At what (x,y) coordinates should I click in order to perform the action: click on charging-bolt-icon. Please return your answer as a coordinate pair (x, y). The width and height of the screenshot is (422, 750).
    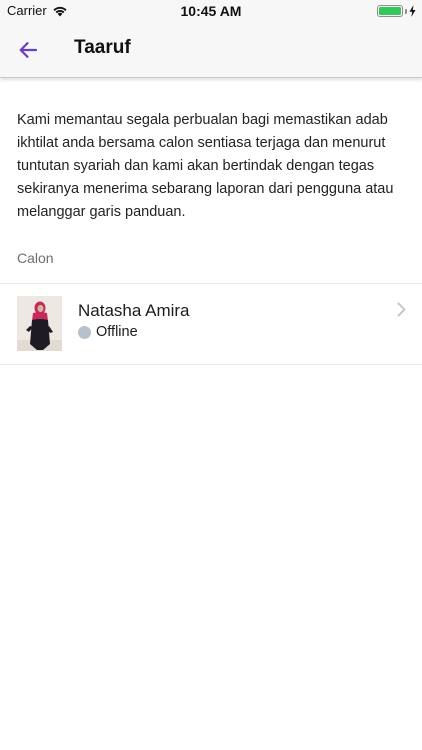
    Looking at the image, I should click on (412, 11).